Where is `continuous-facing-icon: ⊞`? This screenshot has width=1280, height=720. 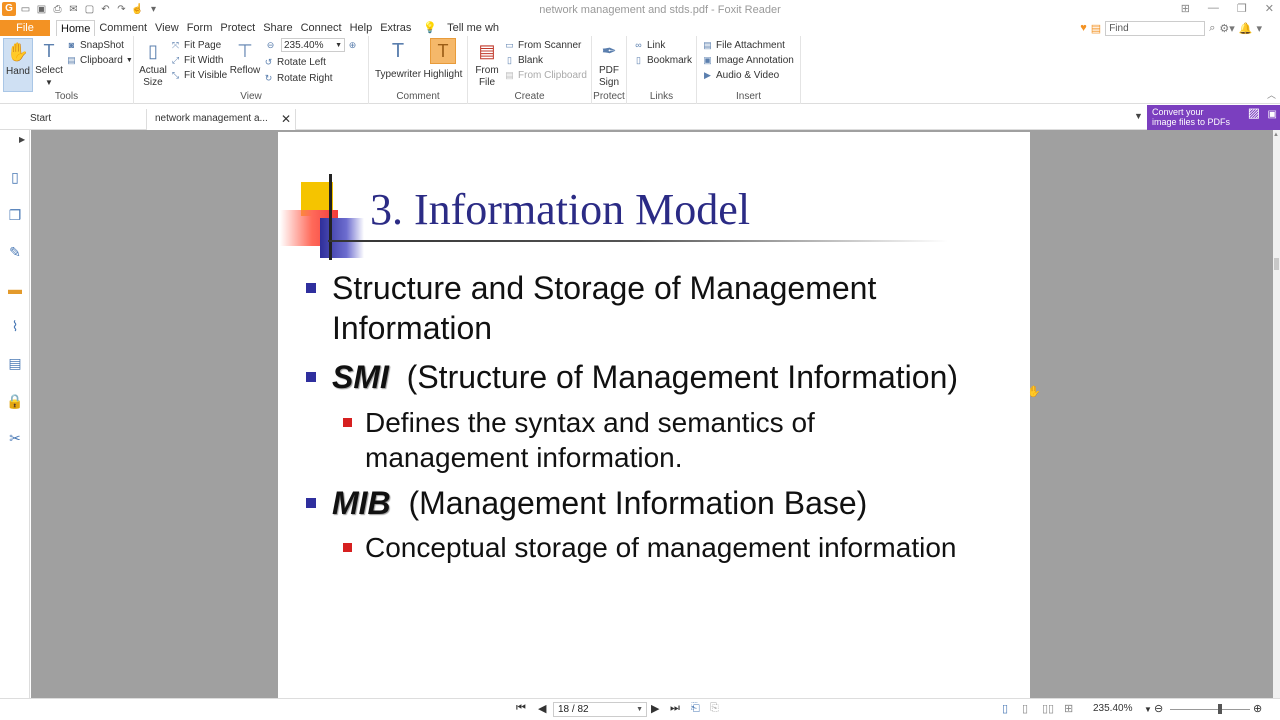 continuous-facing-icon: ⊞ is located at coordinates (1068, 708).